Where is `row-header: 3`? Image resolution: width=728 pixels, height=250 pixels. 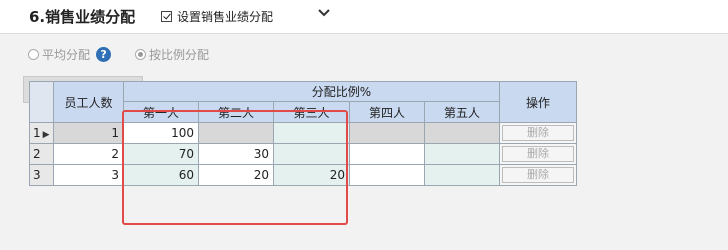
row-header: 3 is located at coordinates (41, 175).